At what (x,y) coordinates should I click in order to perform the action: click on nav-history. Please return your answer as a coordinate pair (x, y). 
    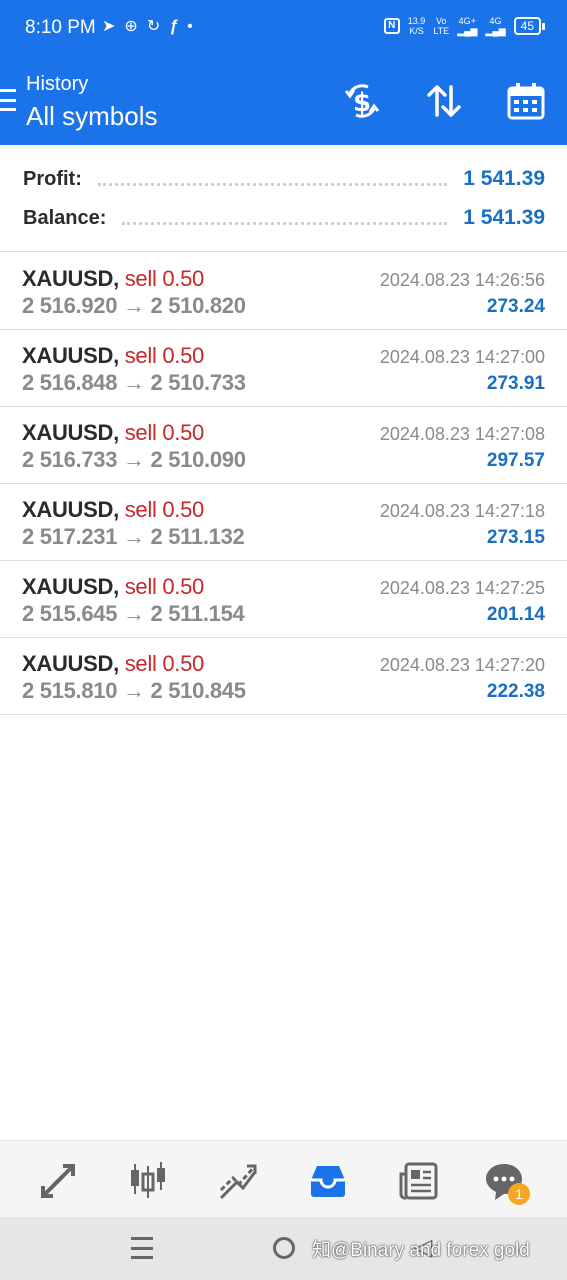
    Looking at the image, I should click on (328, 1181).